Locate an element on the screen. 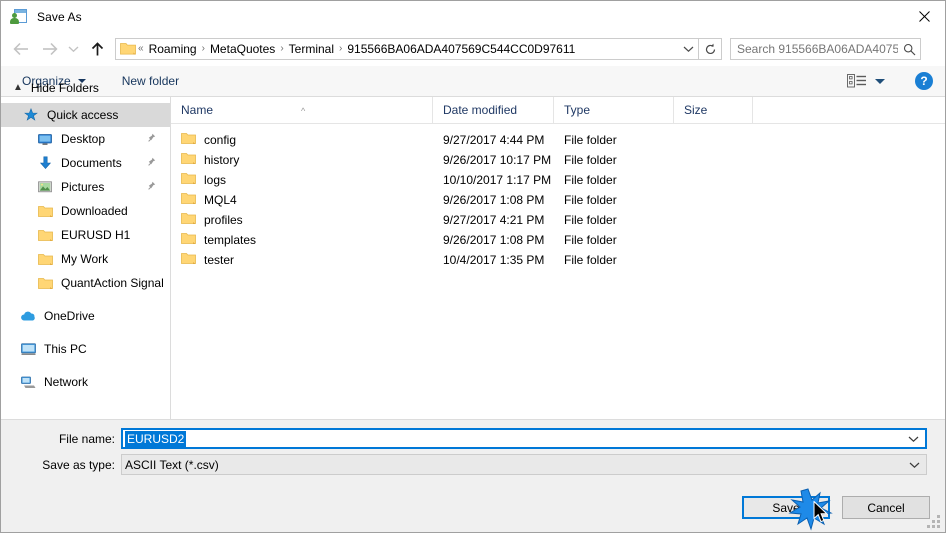  toolbar-right-group: ? is located at coordinates (888, 81).